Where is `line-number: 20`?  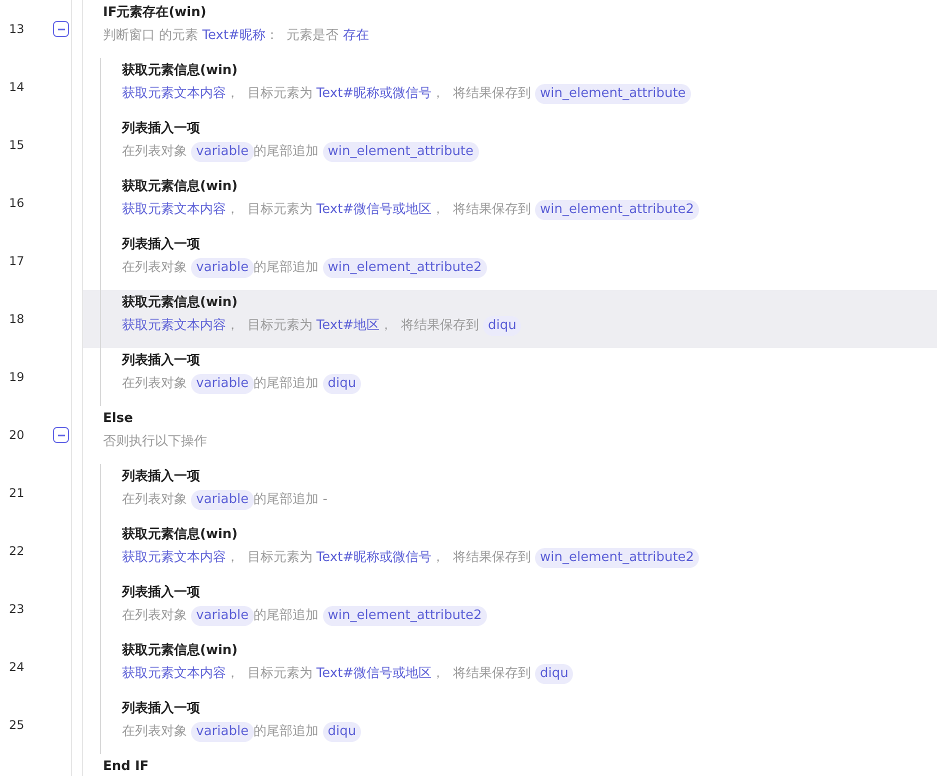 line-number: 20 is located at coordinates (16, 435).